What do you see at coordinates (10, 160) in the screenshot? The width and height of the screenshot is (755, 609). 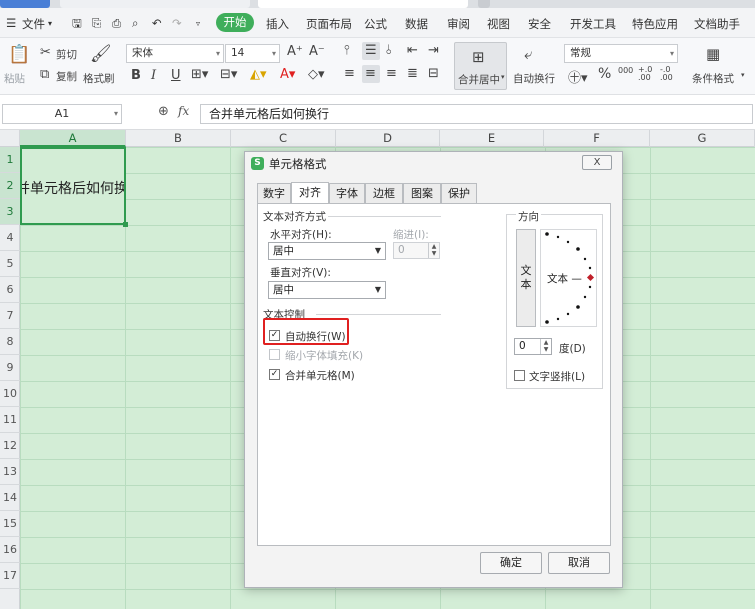 I see `row-header: 1` at bounding box center [10, 160].